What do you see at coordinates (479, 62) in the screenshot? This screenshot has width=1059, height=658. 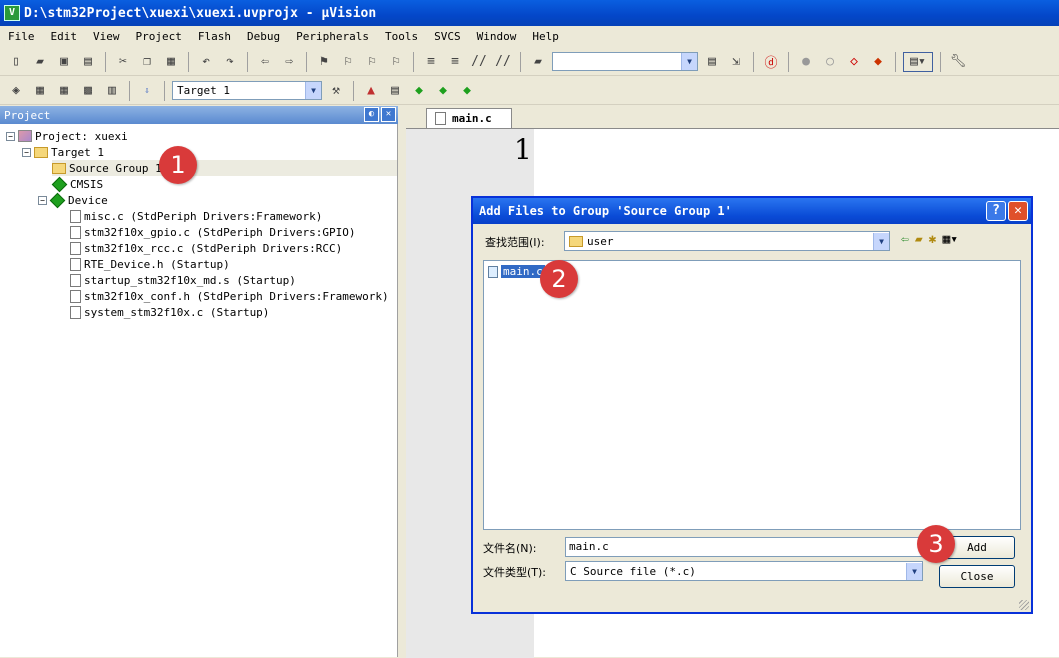 I see `comment-icon: //` at bounding box center [479, 62].